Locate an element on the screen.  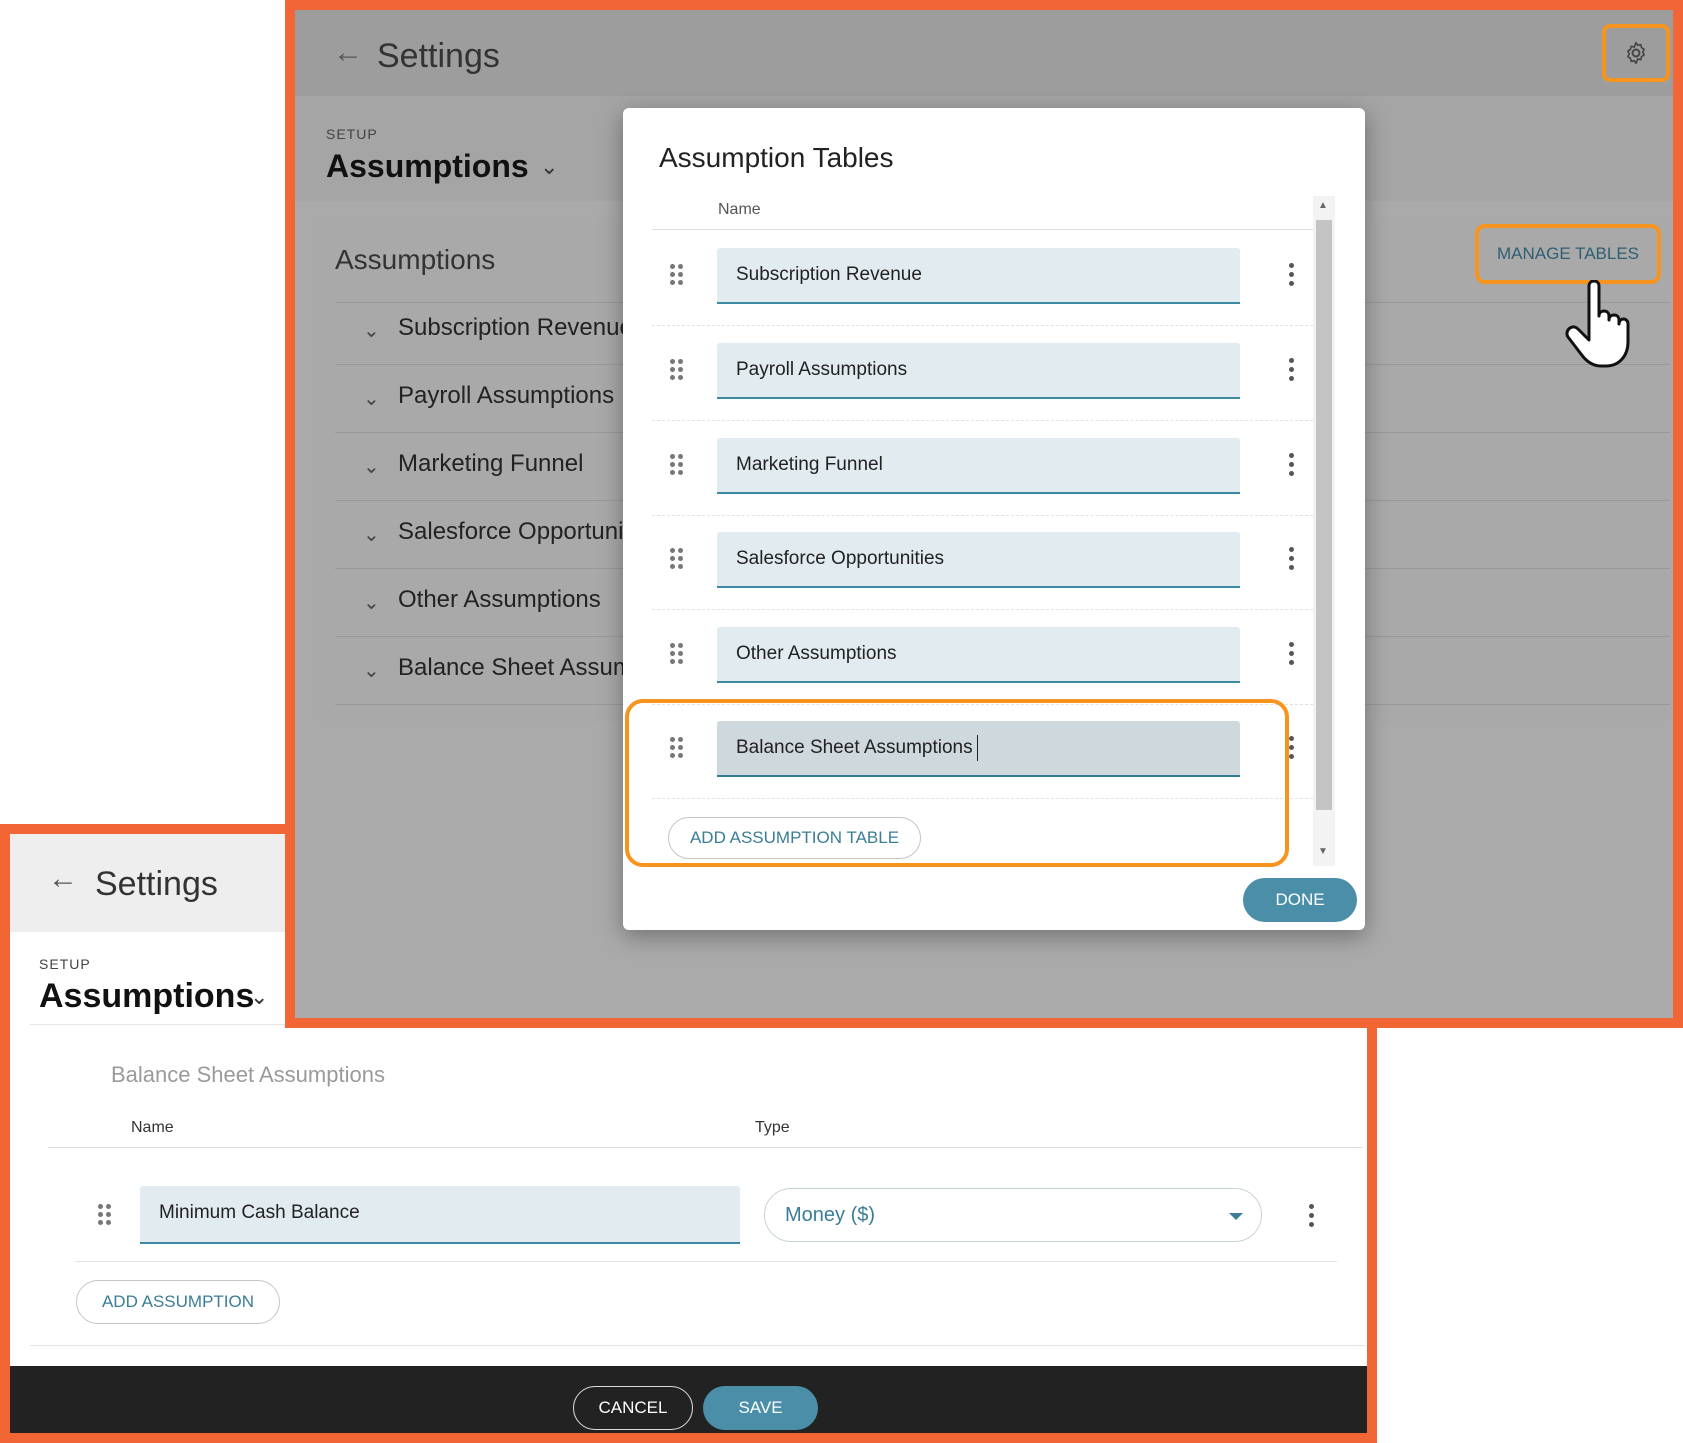
highlight-box is located at coordinates (957, 783).